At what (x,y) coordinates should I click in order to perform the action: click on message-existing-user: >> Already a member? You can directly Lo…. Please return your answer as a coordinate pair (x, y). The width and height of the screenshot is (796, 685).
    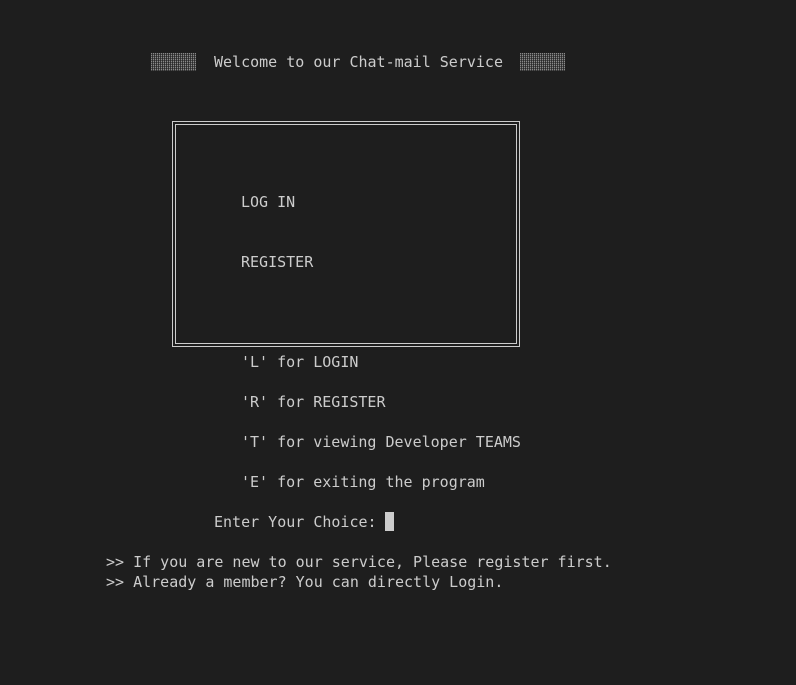
    Looking at the image, I should click on (305, 582).